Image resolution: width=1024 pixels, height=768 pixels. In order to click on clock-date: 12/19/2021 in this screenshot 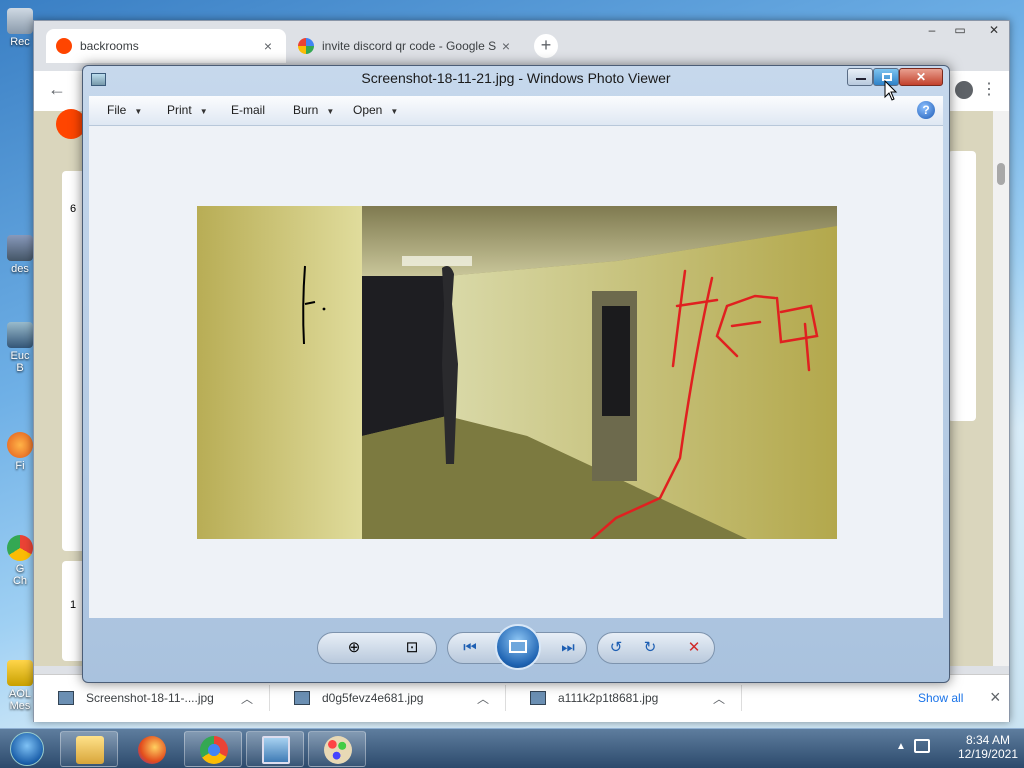, I will do `click(987, 754)`.